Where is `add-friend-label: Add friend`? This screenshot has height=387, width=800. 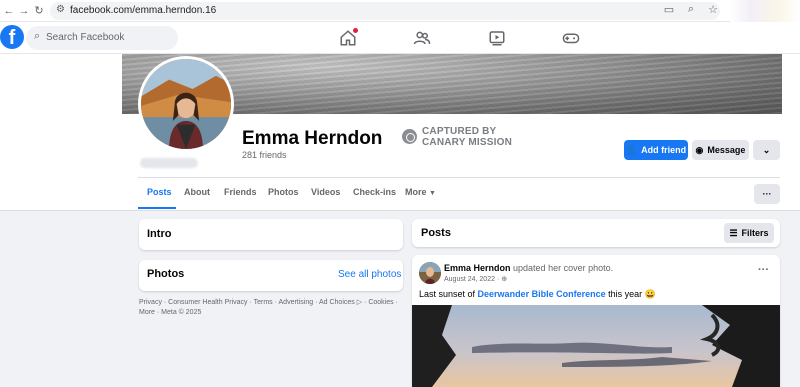 add-friend-label: Add friend is located at coordinates (664, 150).